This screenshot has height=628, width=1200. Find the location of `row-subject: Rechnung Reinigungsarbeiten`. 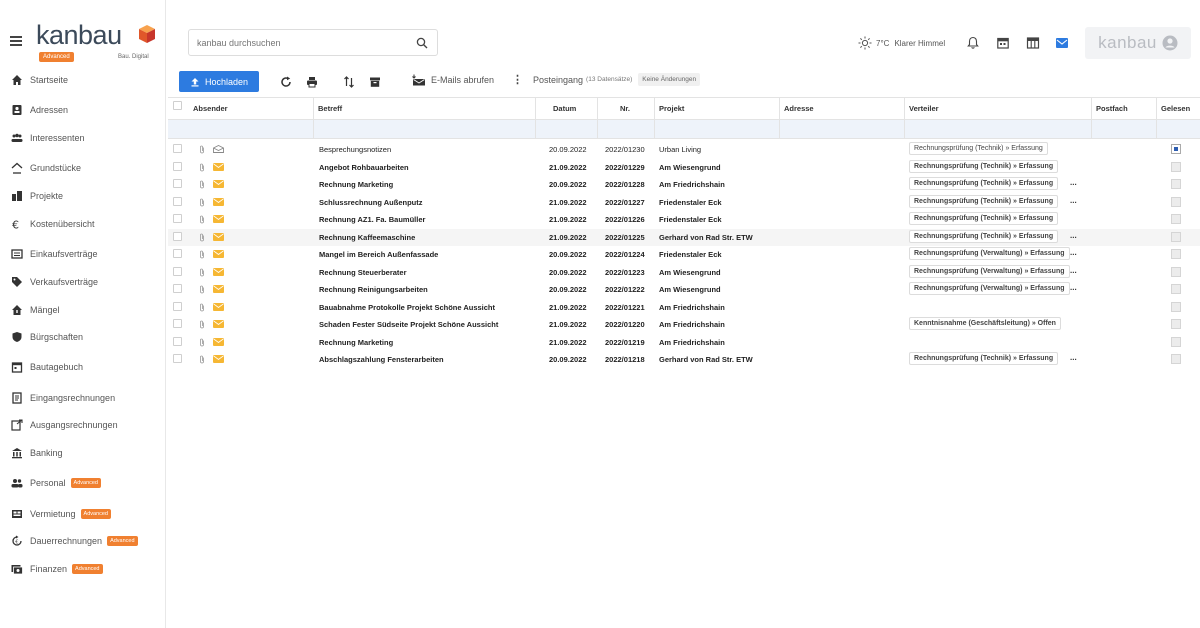

row-subject: Rechnung Reinigungsarbeiten is located at coordinates (373, 289).